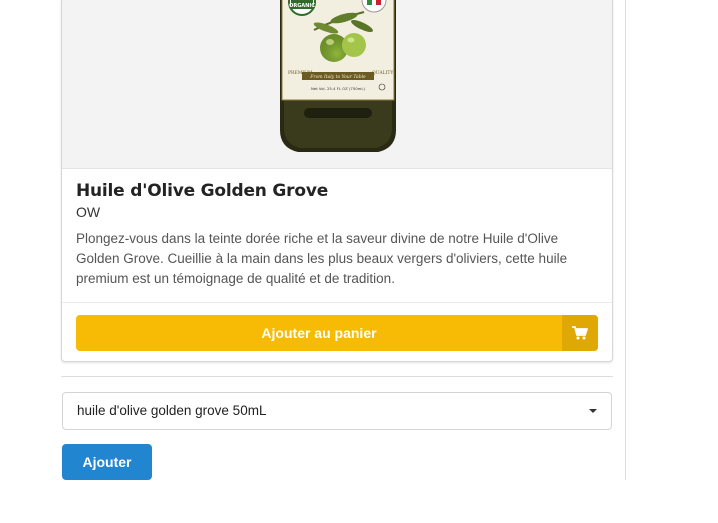 The image size is (718, 523). What do you see at coordinates (337, 411) in the screenshot?
I see `variant-select: huile d'olive golden grove 50mL` at bounding box center [337, 411].